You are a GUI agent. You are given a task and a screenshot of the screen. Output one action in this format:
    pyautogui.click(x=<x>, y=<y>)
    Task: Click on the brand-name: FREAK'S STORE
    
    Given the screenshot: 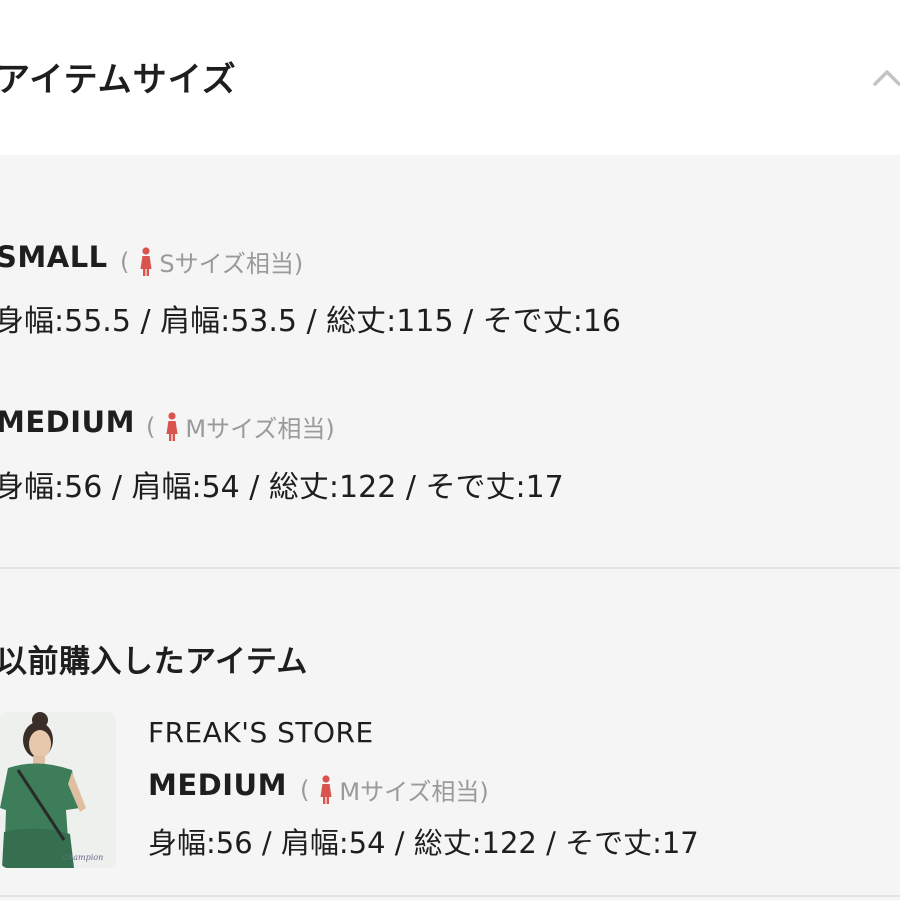 What is the action you would take?
    pyautogui.click(x=261, y=732)
    